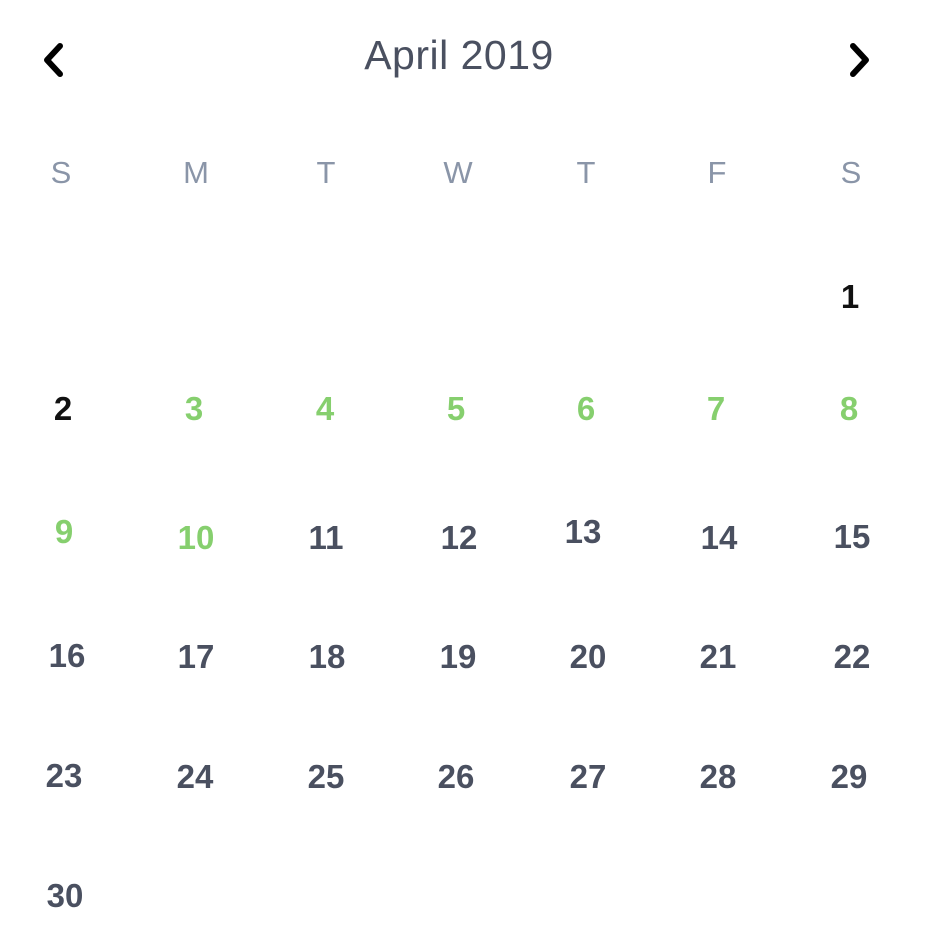 The width and height of the screenshot is (948, 948). Describe the element at coordinates (849, 409) in the screenshot. I see `day-cell: 8` at that location.